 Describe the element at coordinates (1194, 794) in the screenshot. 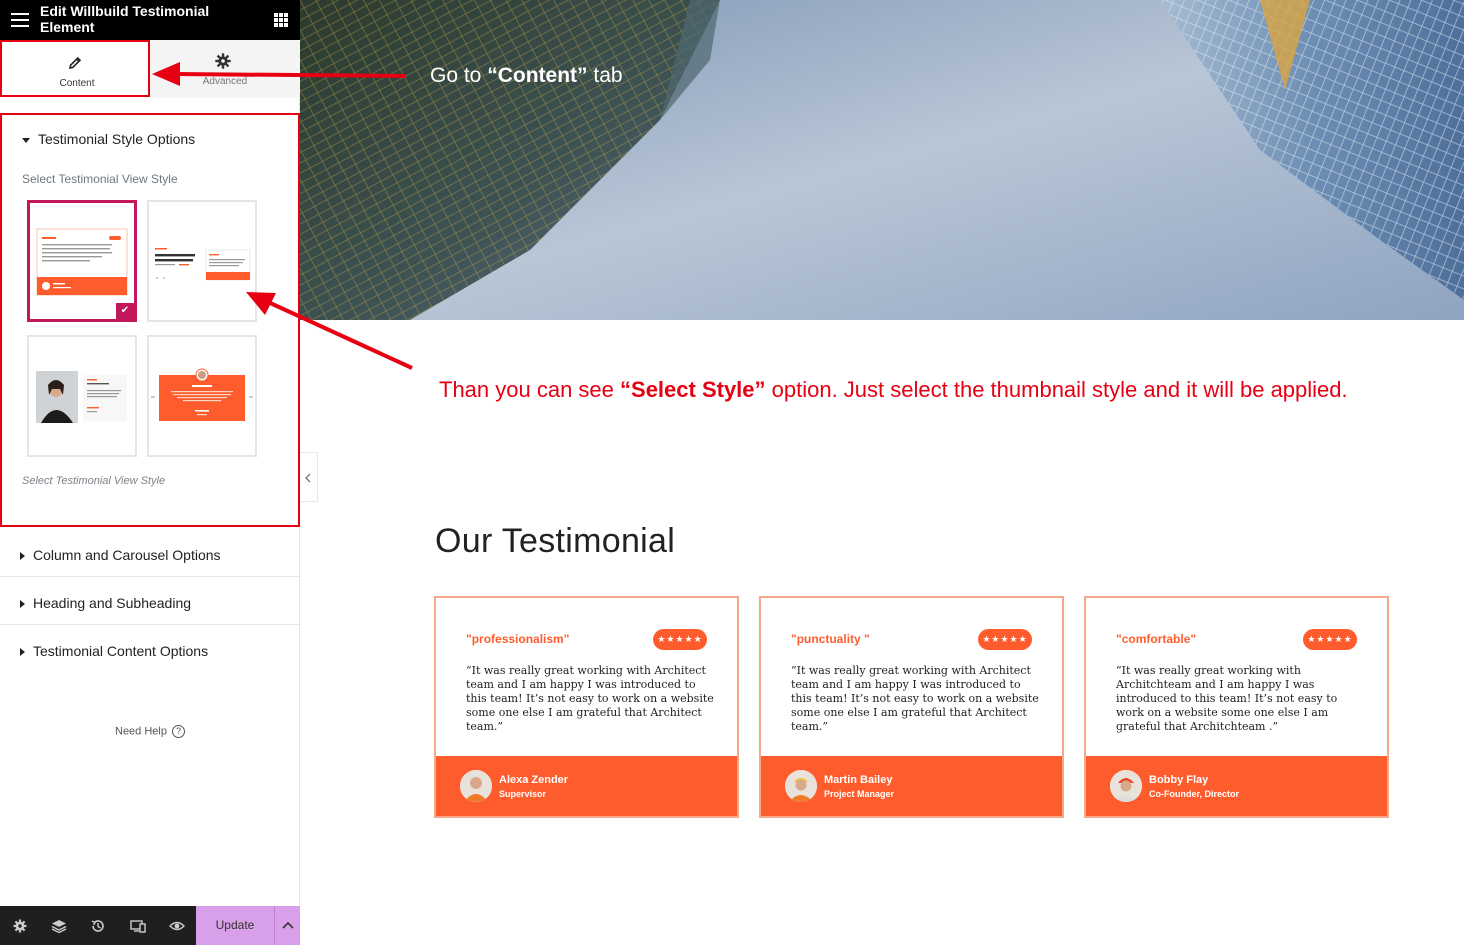

I see `author-role: Co-Founder, Director` at that location.